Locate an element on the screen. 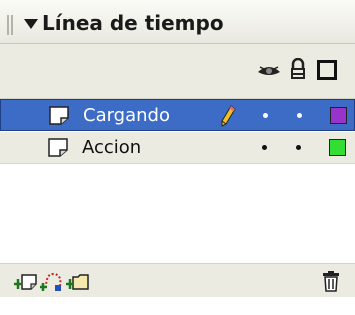  panel-bottom-edge is located at coordinates (177, 306).